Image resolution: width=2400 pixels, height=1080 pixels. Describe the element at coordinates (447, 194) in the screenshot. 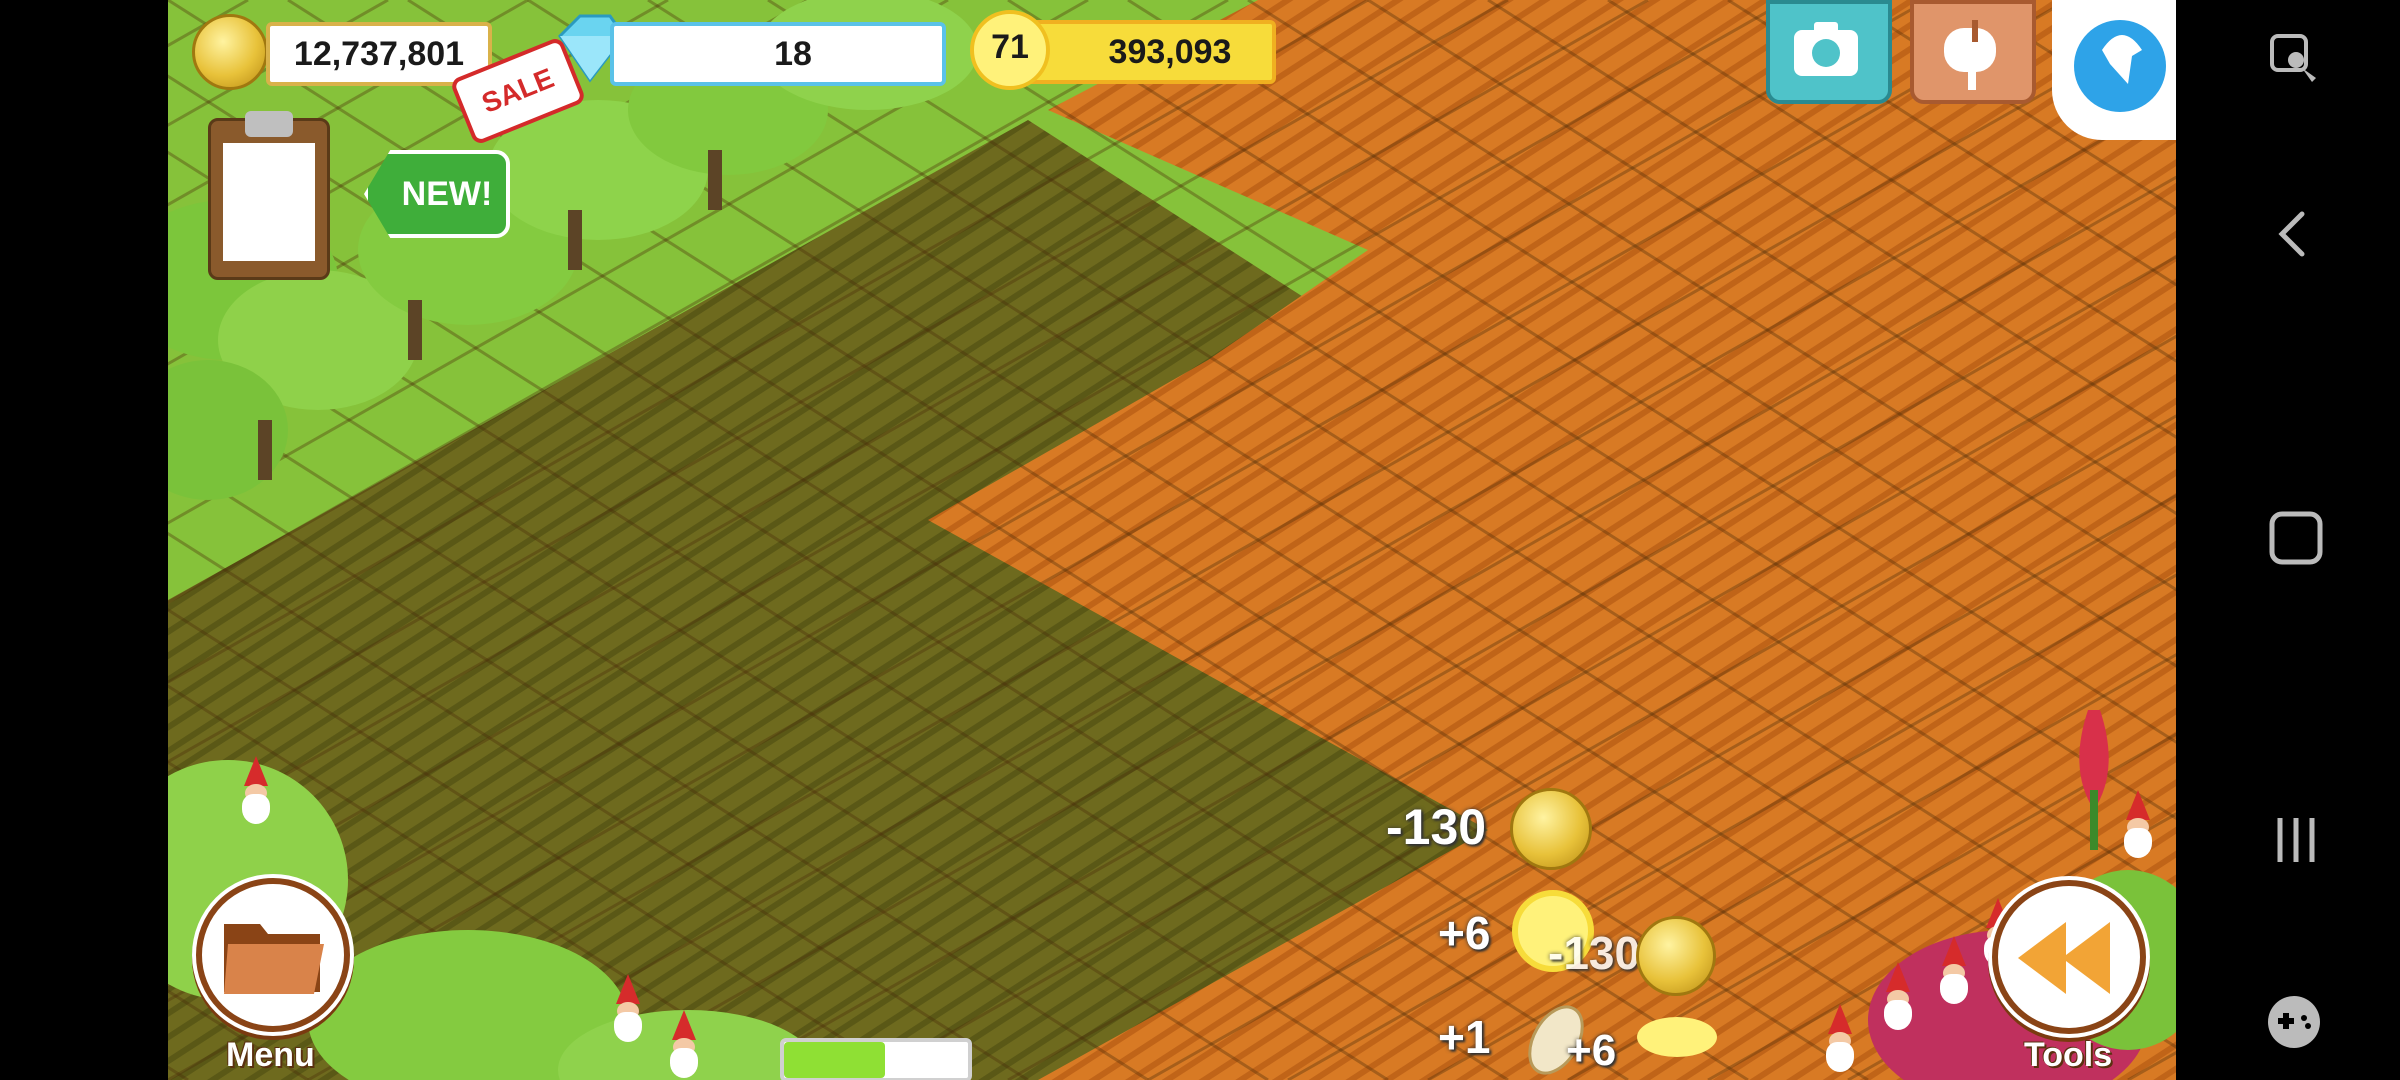

I see `new-label: NEW!` at that location.